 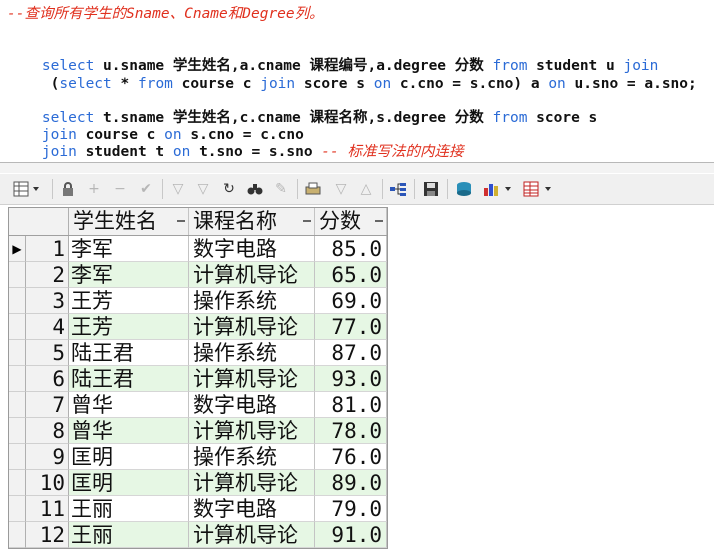 What do you see at coordinates (351, 275) in the screenshot?
I see `cell-score: 65.0` at bounding box center [351, 275].